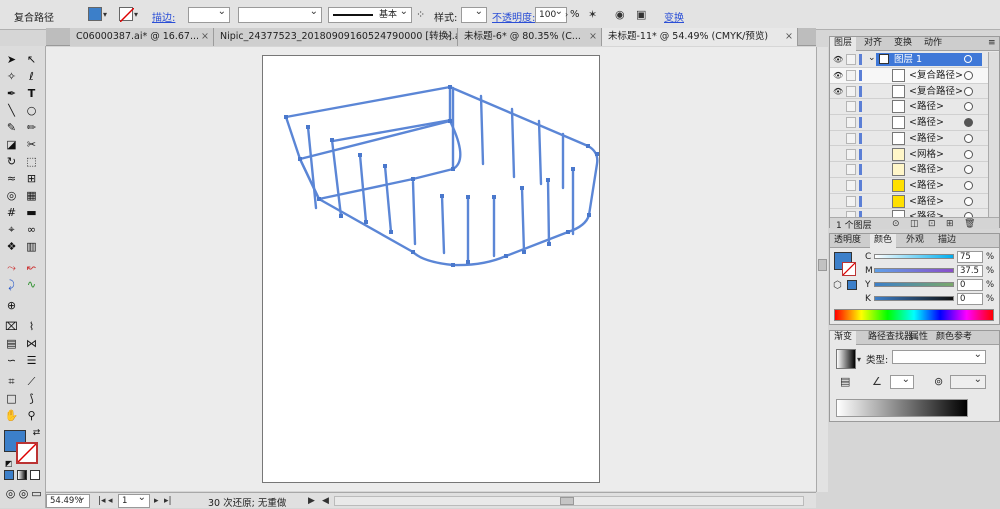 This screenshot has height=509, width=1000. I want to click on tab-color: 颜色, so click(883, 241).